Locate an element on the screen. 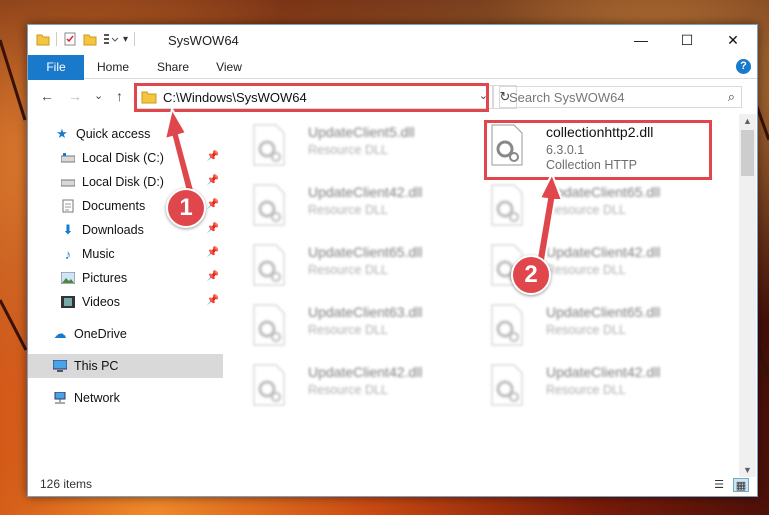 The image size is (769, 515). sidebar-item-label: This PC is located at coordinates (96, 366).